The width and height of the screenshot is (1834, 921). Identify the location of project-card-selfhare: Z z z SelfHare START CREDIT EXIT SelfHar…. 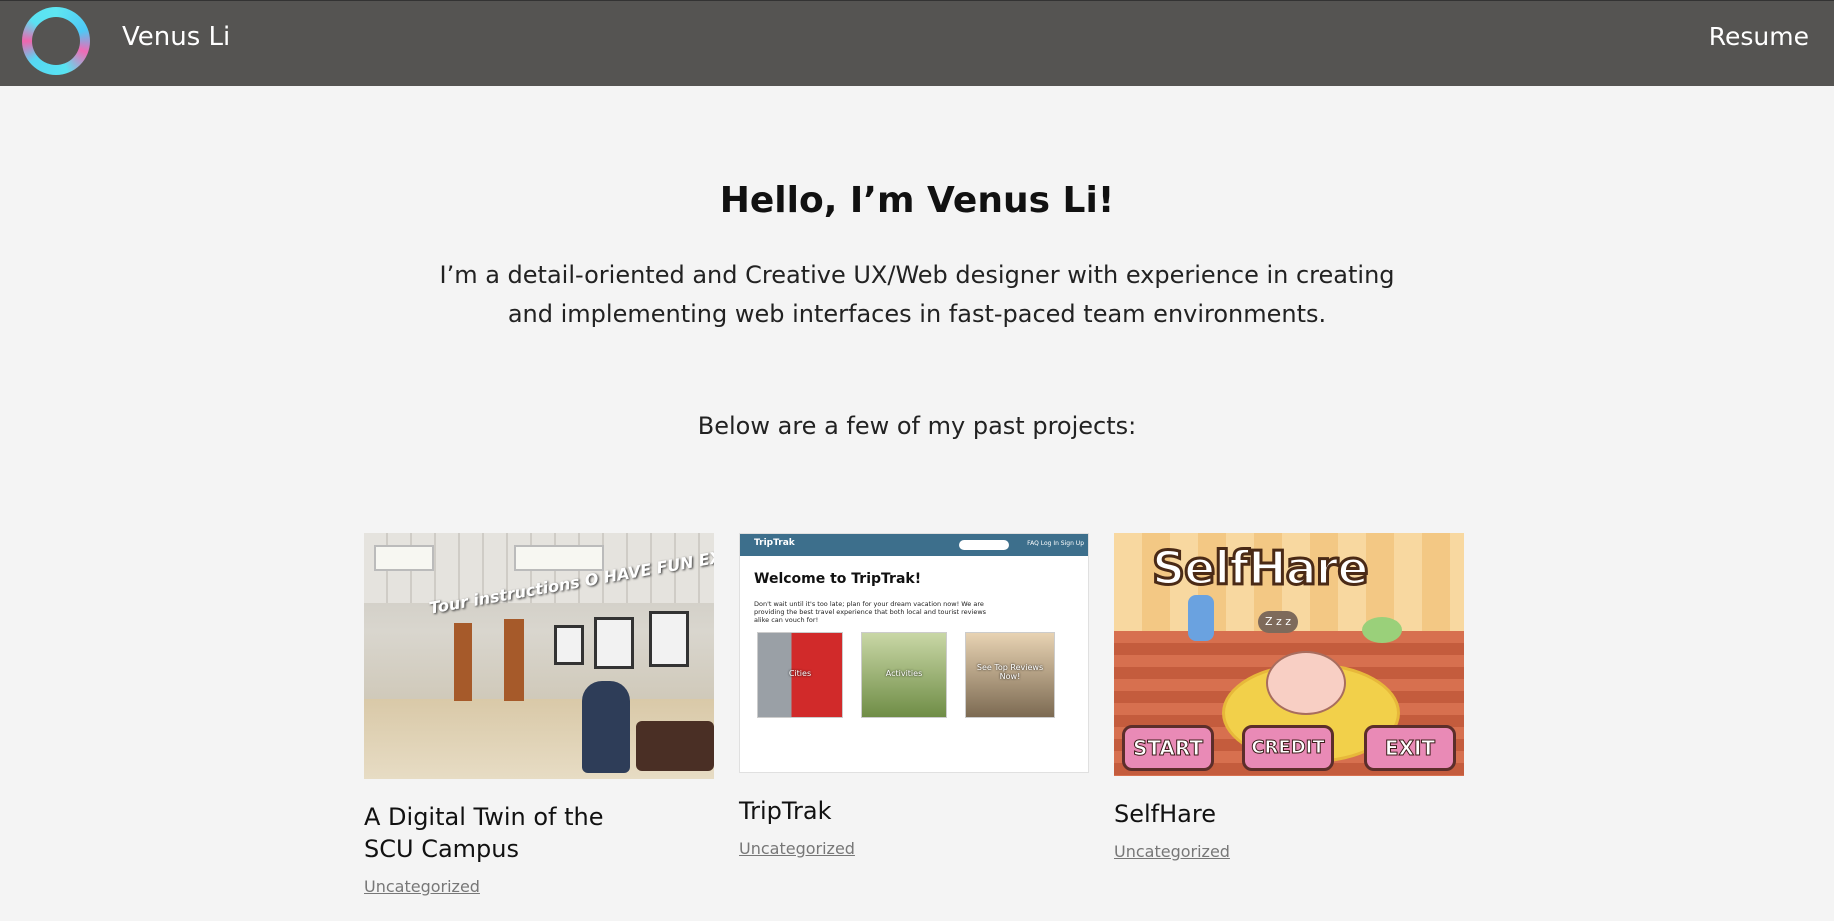
(1289, 697).